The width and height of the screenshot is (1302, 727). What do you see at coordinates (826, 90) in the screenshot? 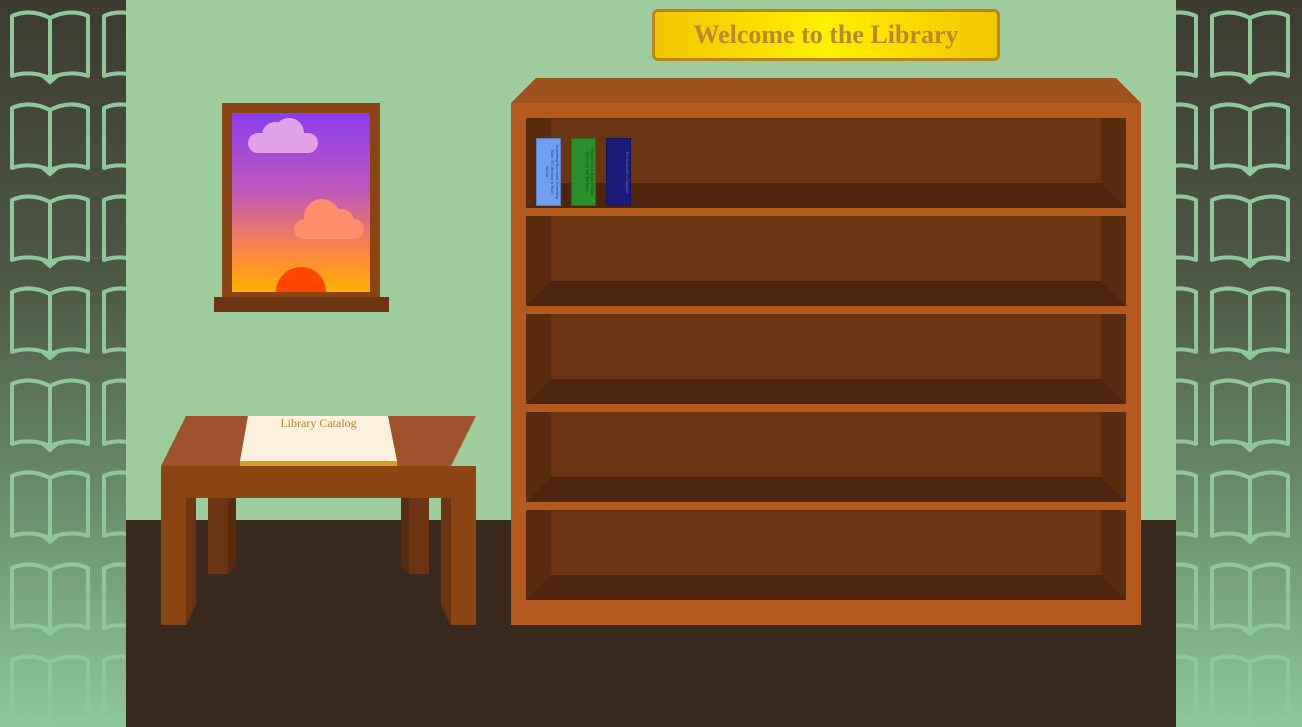
I see `bookcase-top` at bounding box center [826, 90].